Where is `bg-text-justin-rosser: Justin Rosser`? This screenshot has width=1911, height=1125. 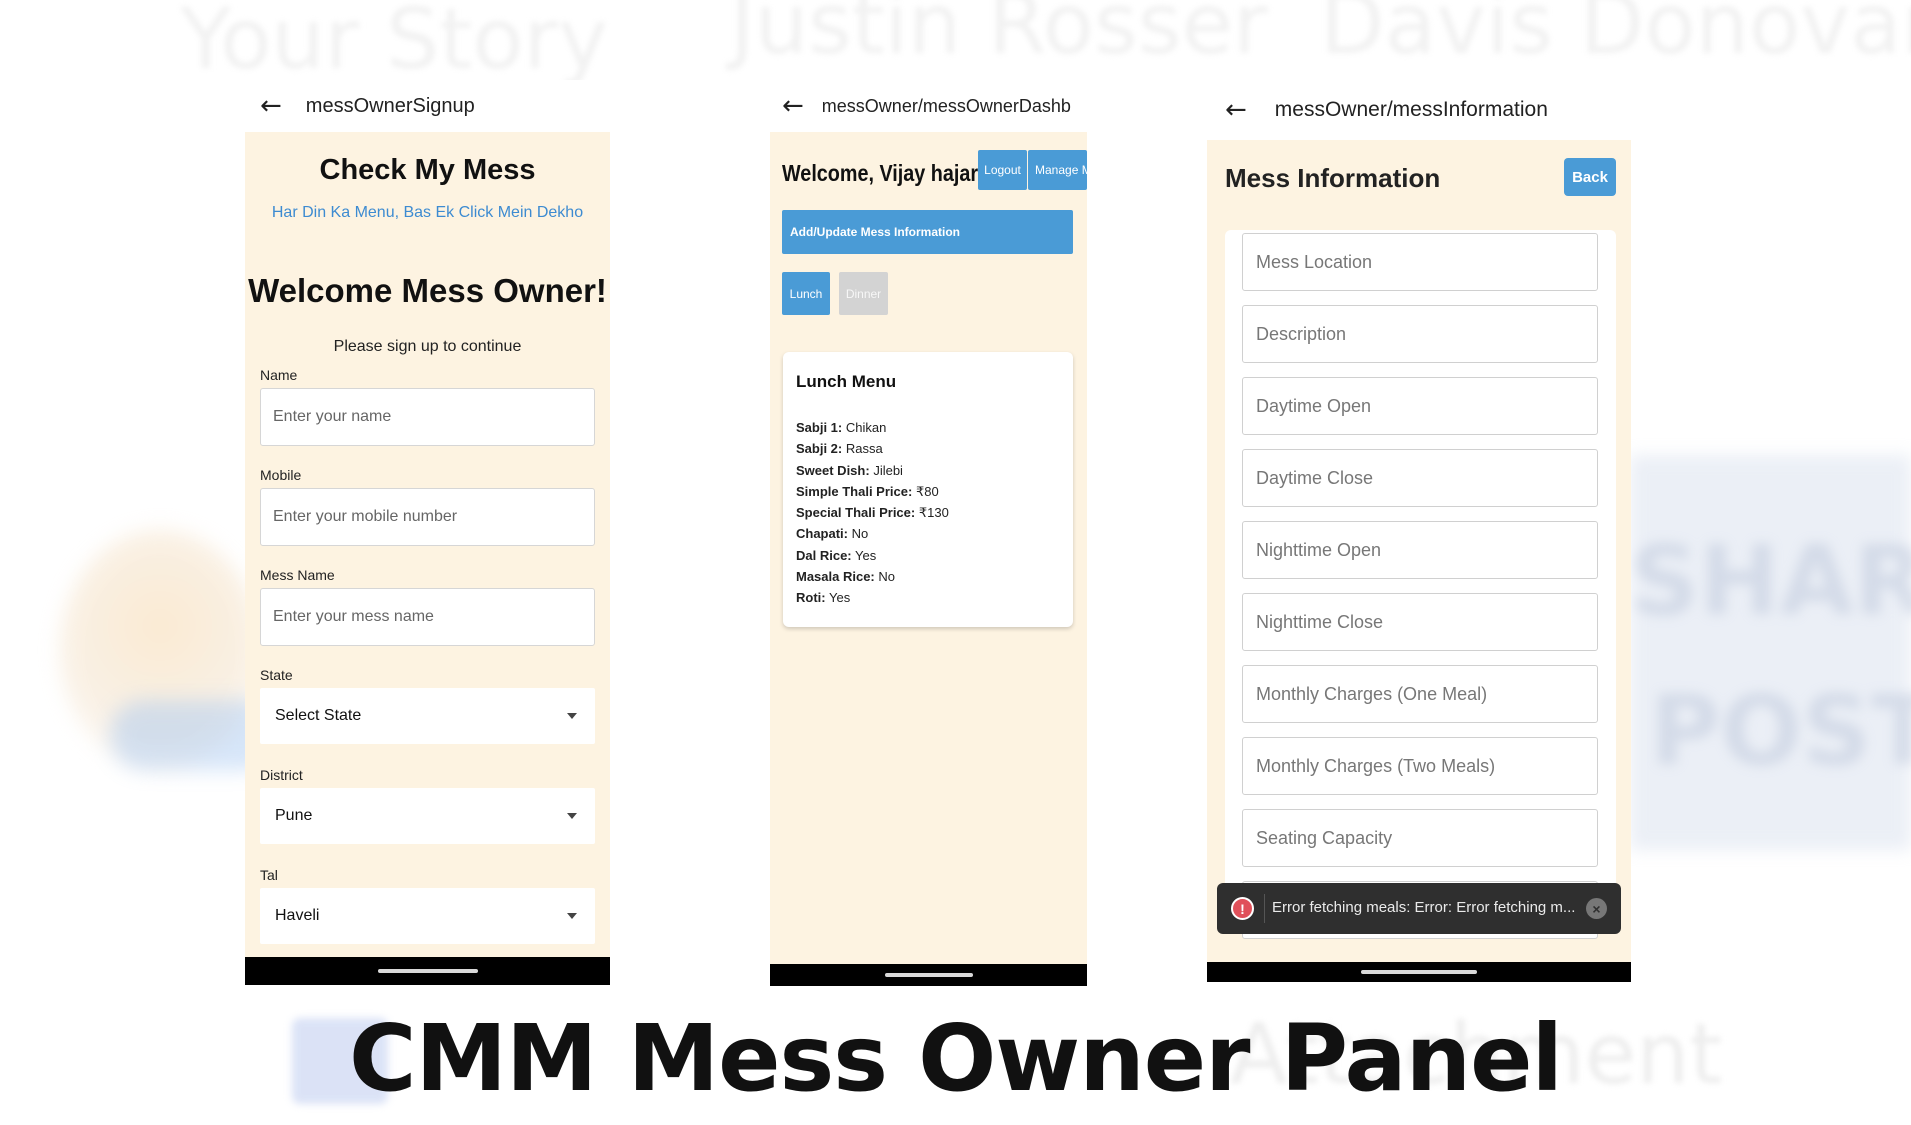 bg-text-justin-rosser: Justin Rosser is located at coordinates (999, 36).